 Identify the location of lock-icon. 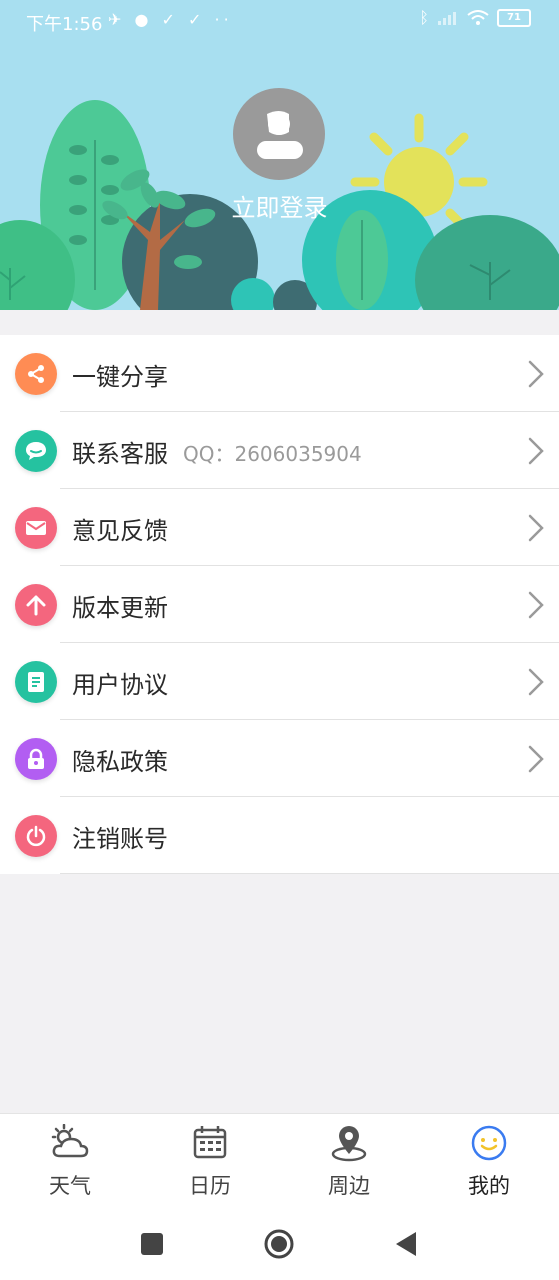
(36, 759).